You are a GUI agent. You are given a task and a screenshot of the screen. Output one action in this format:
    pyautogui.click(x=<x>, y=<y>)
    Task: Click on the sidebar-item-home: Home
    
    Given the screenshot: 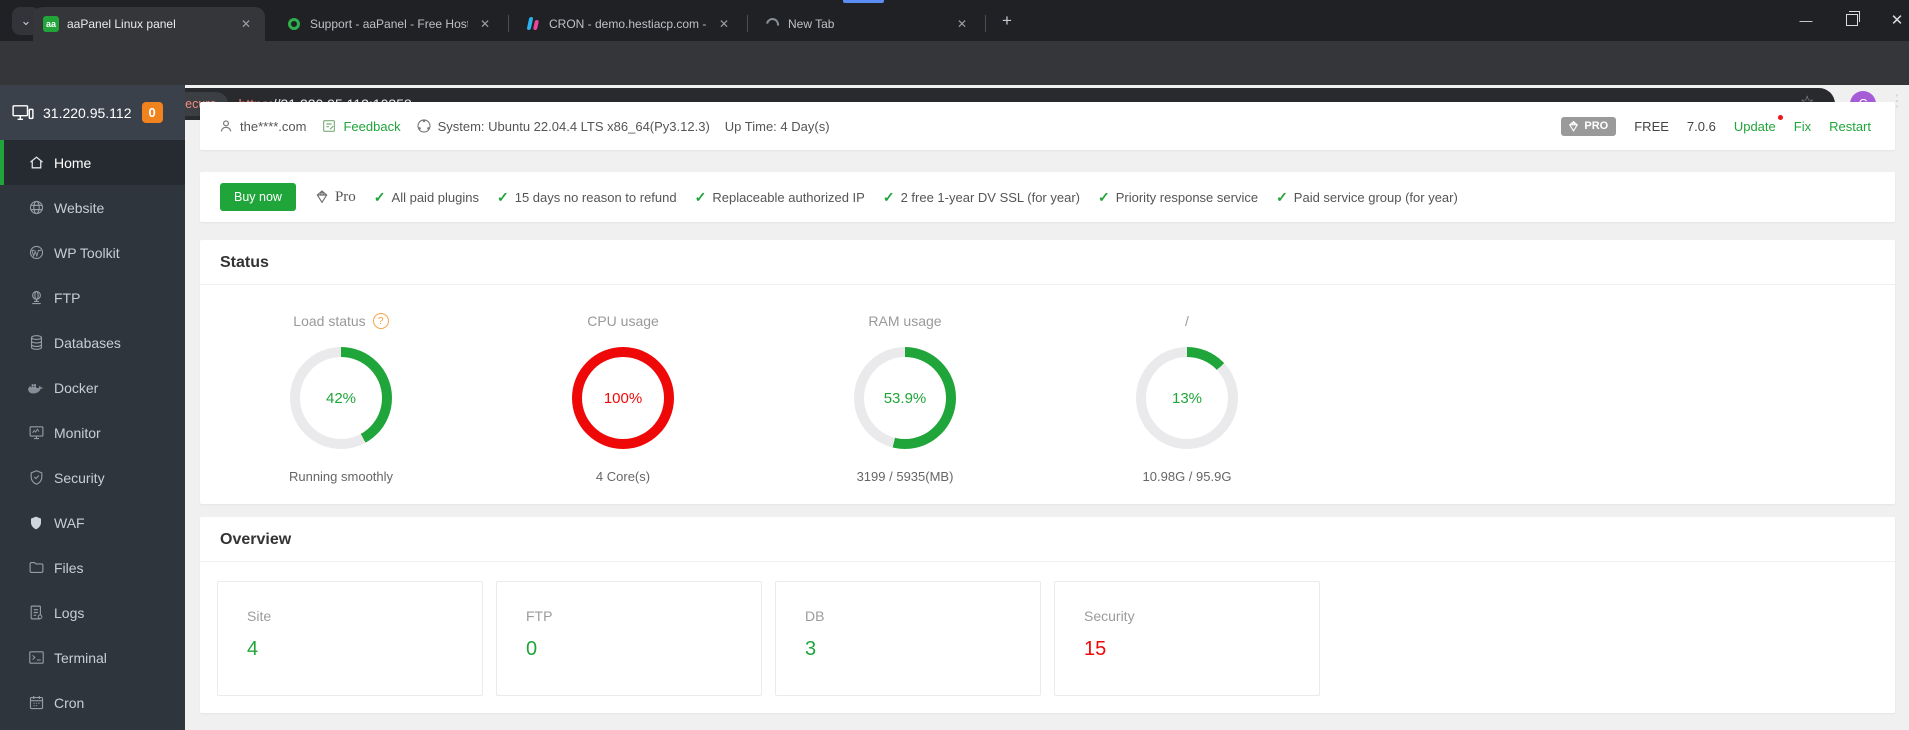 What is the action you would take?
    pyautogui.click(x=92, y=162)
    